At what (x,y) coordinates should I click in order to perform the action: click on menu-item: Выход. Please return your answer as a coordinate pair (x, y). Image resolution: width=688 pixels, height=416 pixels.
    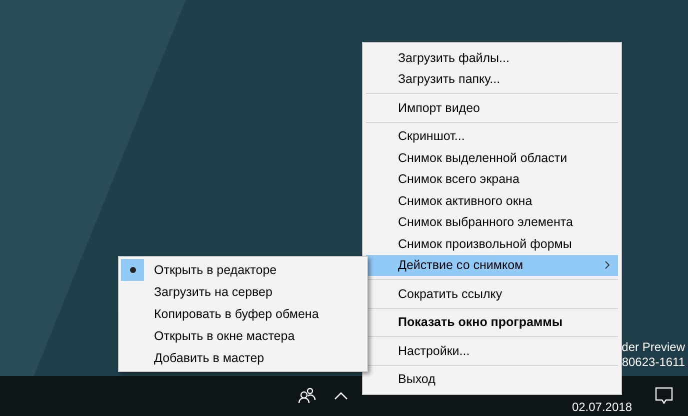
    Looking at the image, I should click on (492, 379).